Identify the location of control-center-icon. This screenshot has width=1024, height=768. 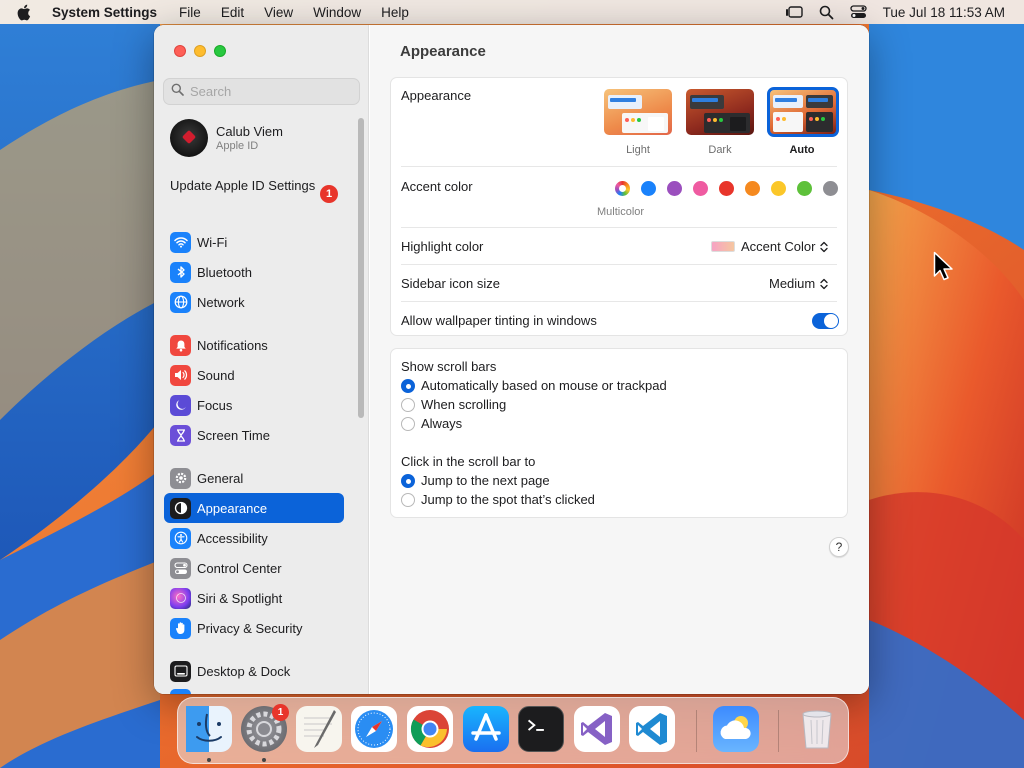
(180, 568).